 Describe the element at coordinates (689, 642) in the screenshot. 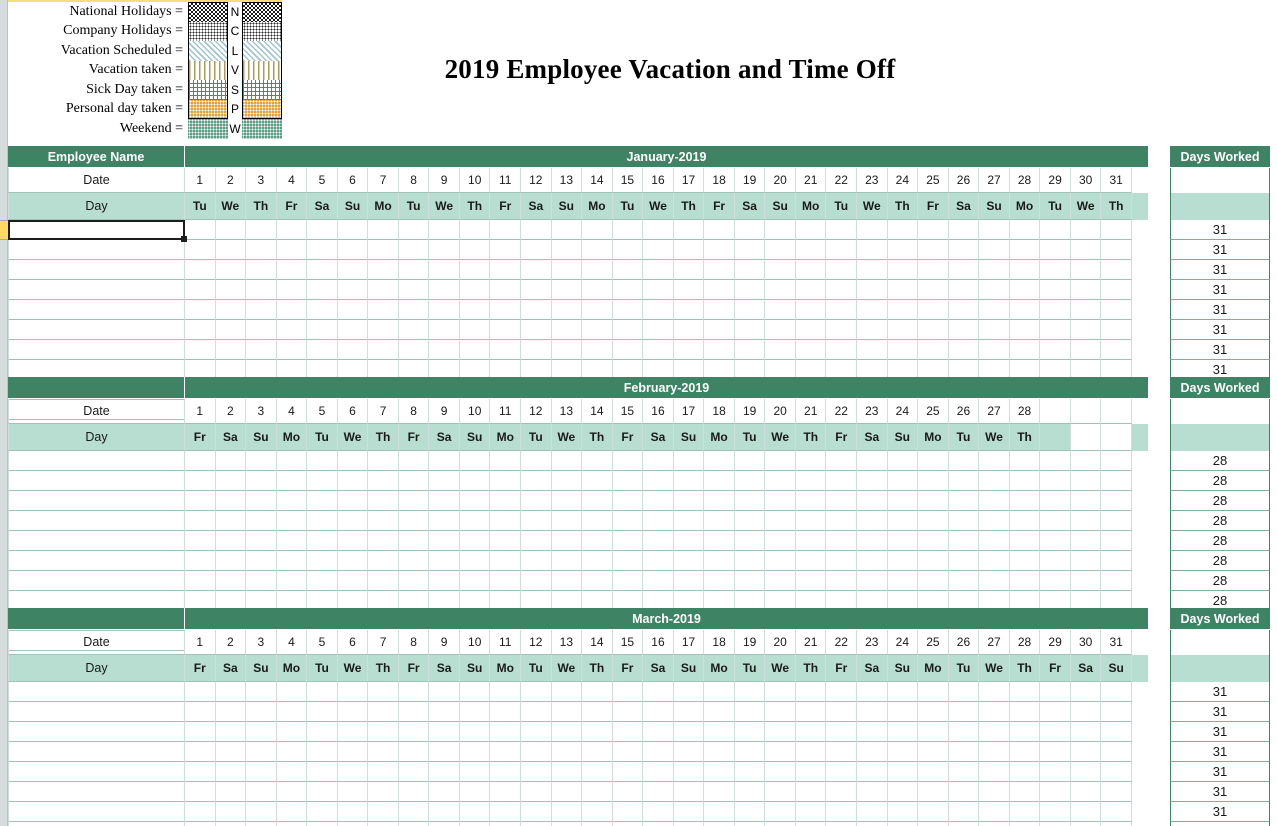

I see `date-cell: 17` at that location.